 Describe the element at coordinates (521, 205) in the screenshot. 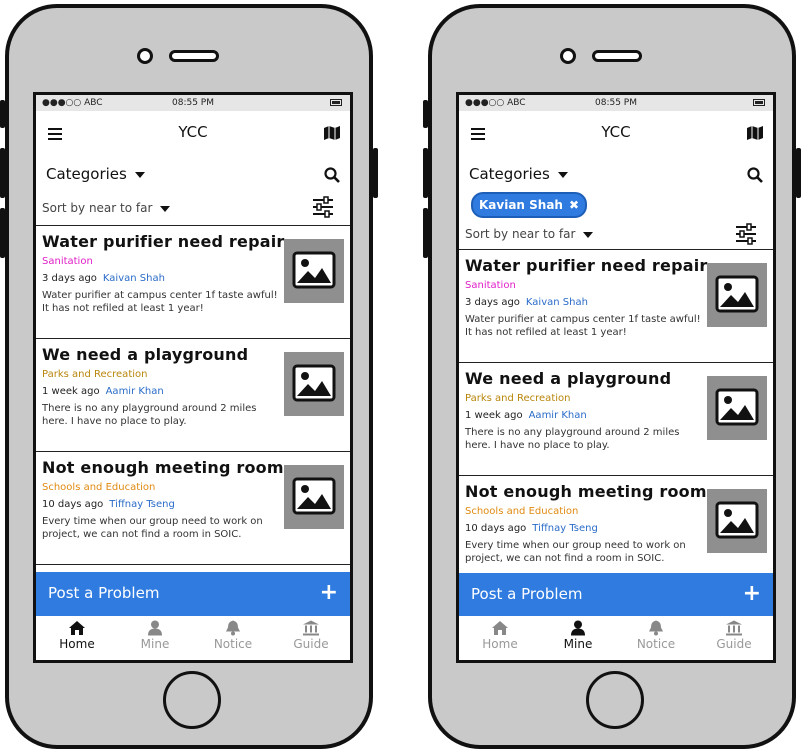

I see `filter-chip-label: Kavian Shah` at that location.